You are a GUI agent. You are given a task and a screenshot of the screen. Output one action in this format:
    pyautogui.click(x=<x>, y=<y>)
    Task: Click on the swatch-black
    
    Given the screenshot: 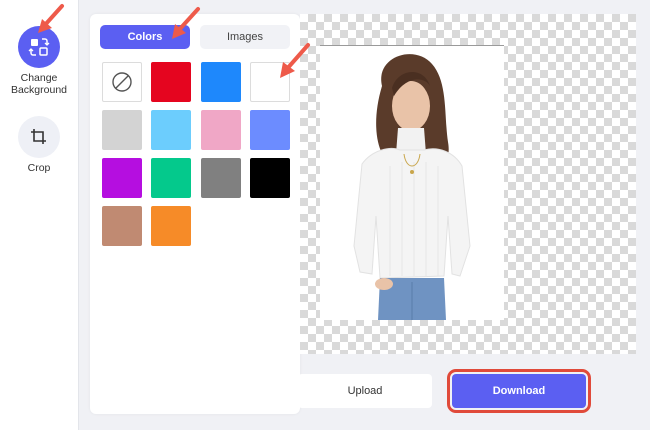 What is the action you would take?
    pyautogui.click(x=270, y=178)
    